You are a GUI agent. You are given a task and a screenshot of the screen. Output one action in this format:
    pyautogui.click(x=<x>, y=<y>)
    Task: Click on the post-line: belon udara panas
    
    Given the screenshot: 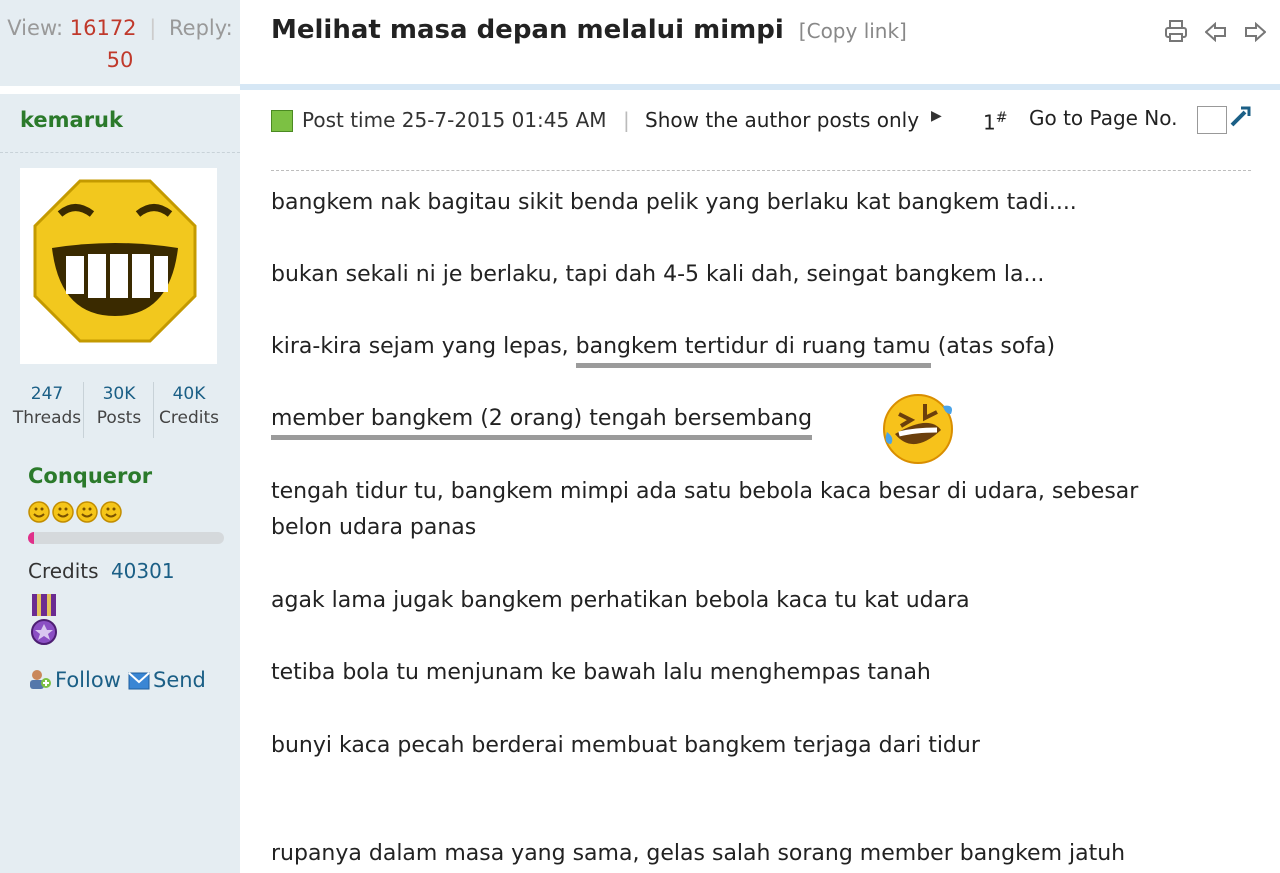 What is the action you would take?
    pyautogui.click(x=374, y=527)
    